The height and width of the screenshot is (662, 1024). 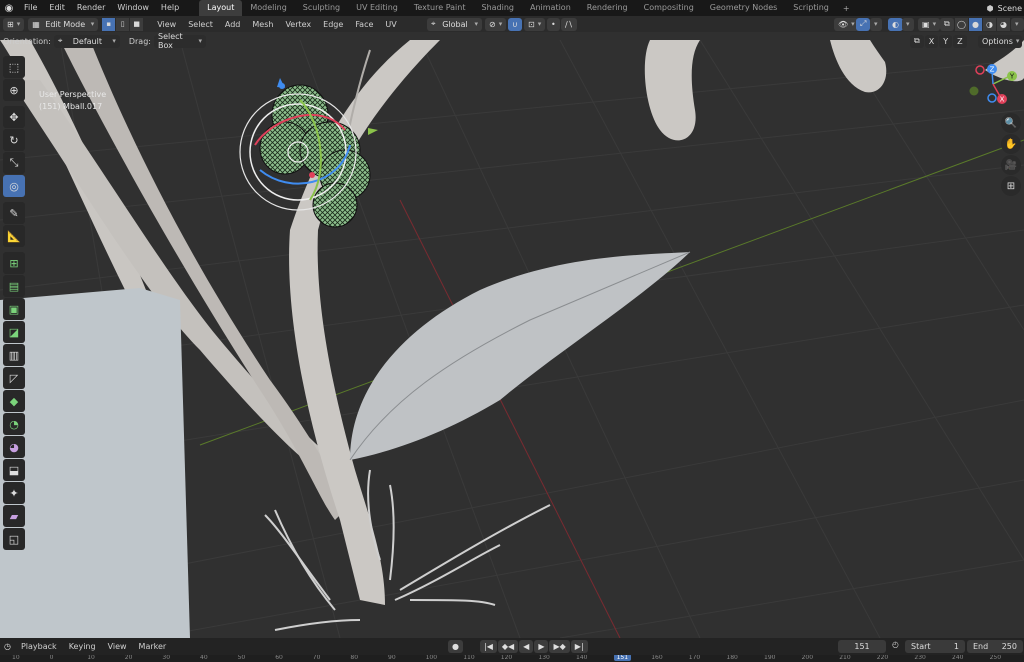 What do you see at coordinates (550, 8) in the screenshot?
I see `tab-animation: Animation` at bounding box center [550, 8].